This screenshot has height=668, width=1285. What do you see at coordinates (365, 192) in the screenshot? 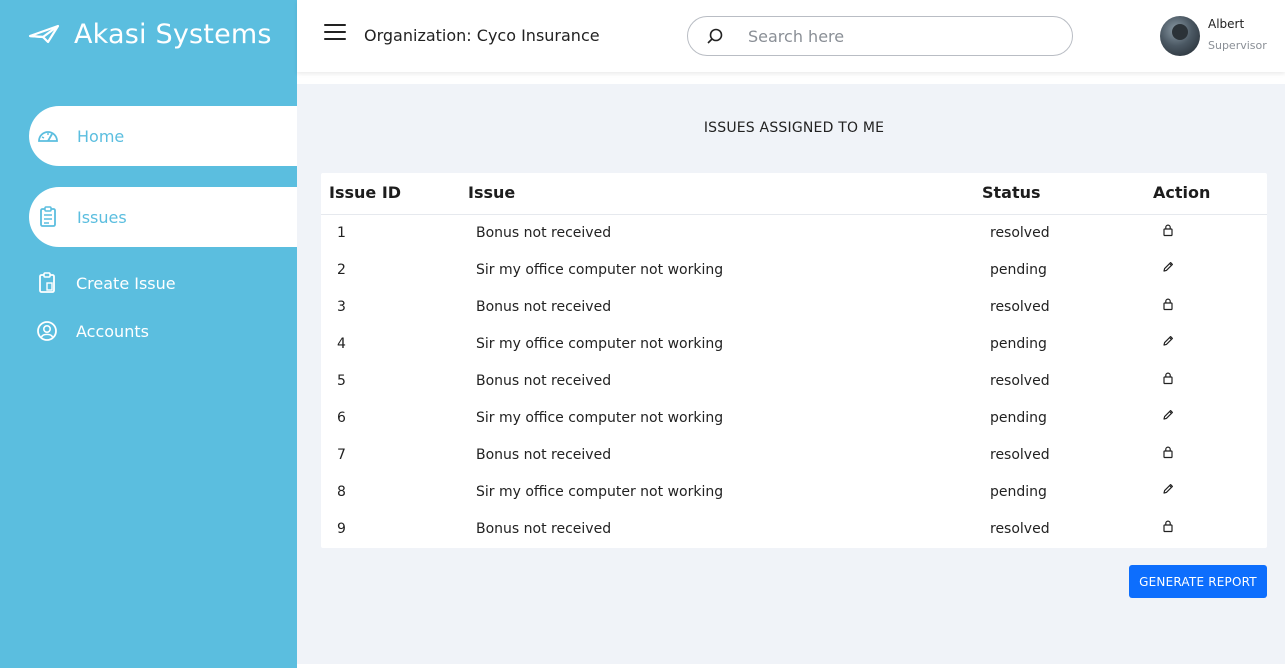
I see `column-header-issue-id: Issue ID` at bounding box center [365, 192].